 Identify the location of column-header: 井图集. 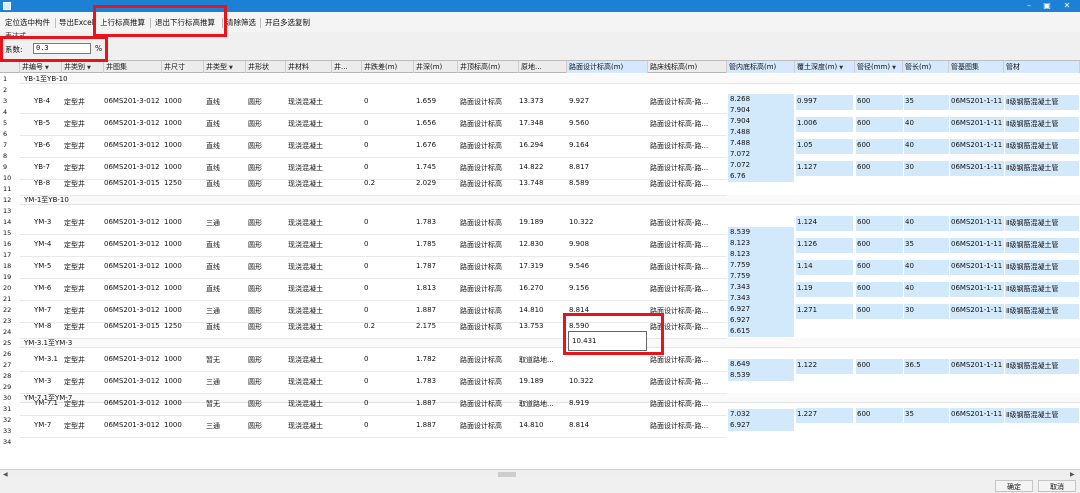
(133, 67).